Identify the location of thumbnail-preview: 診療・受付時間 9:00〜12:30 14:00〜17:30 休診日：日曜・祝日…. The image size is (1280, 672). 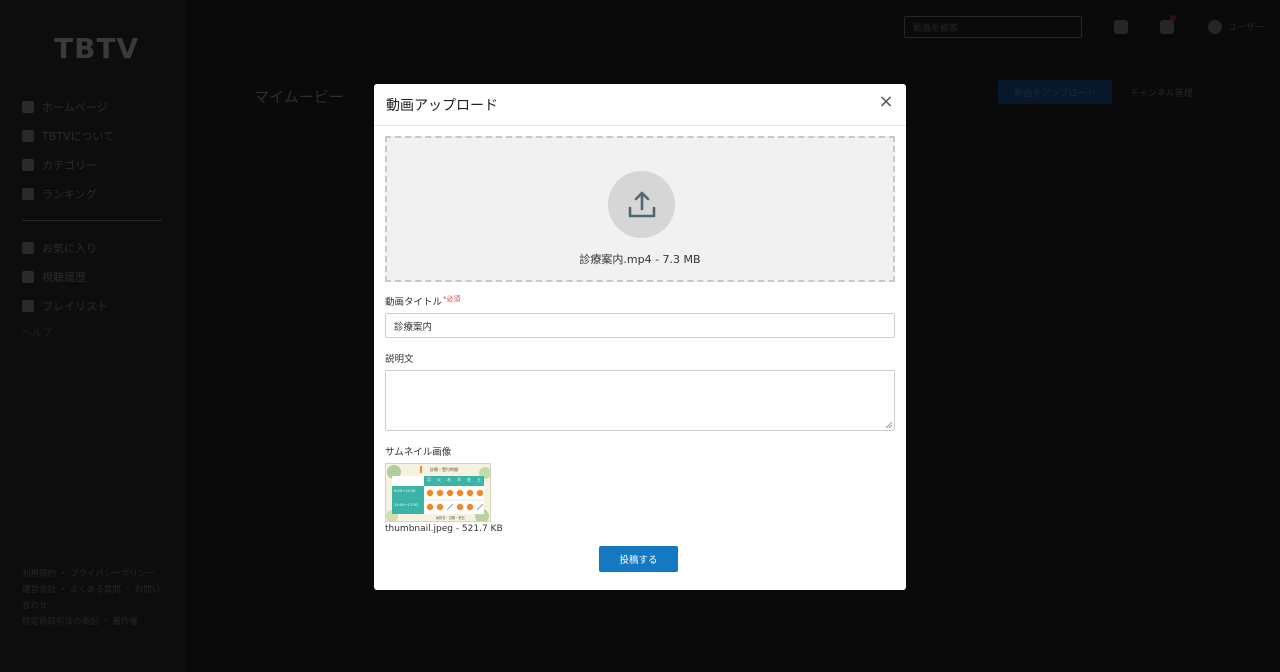
(438, 492).